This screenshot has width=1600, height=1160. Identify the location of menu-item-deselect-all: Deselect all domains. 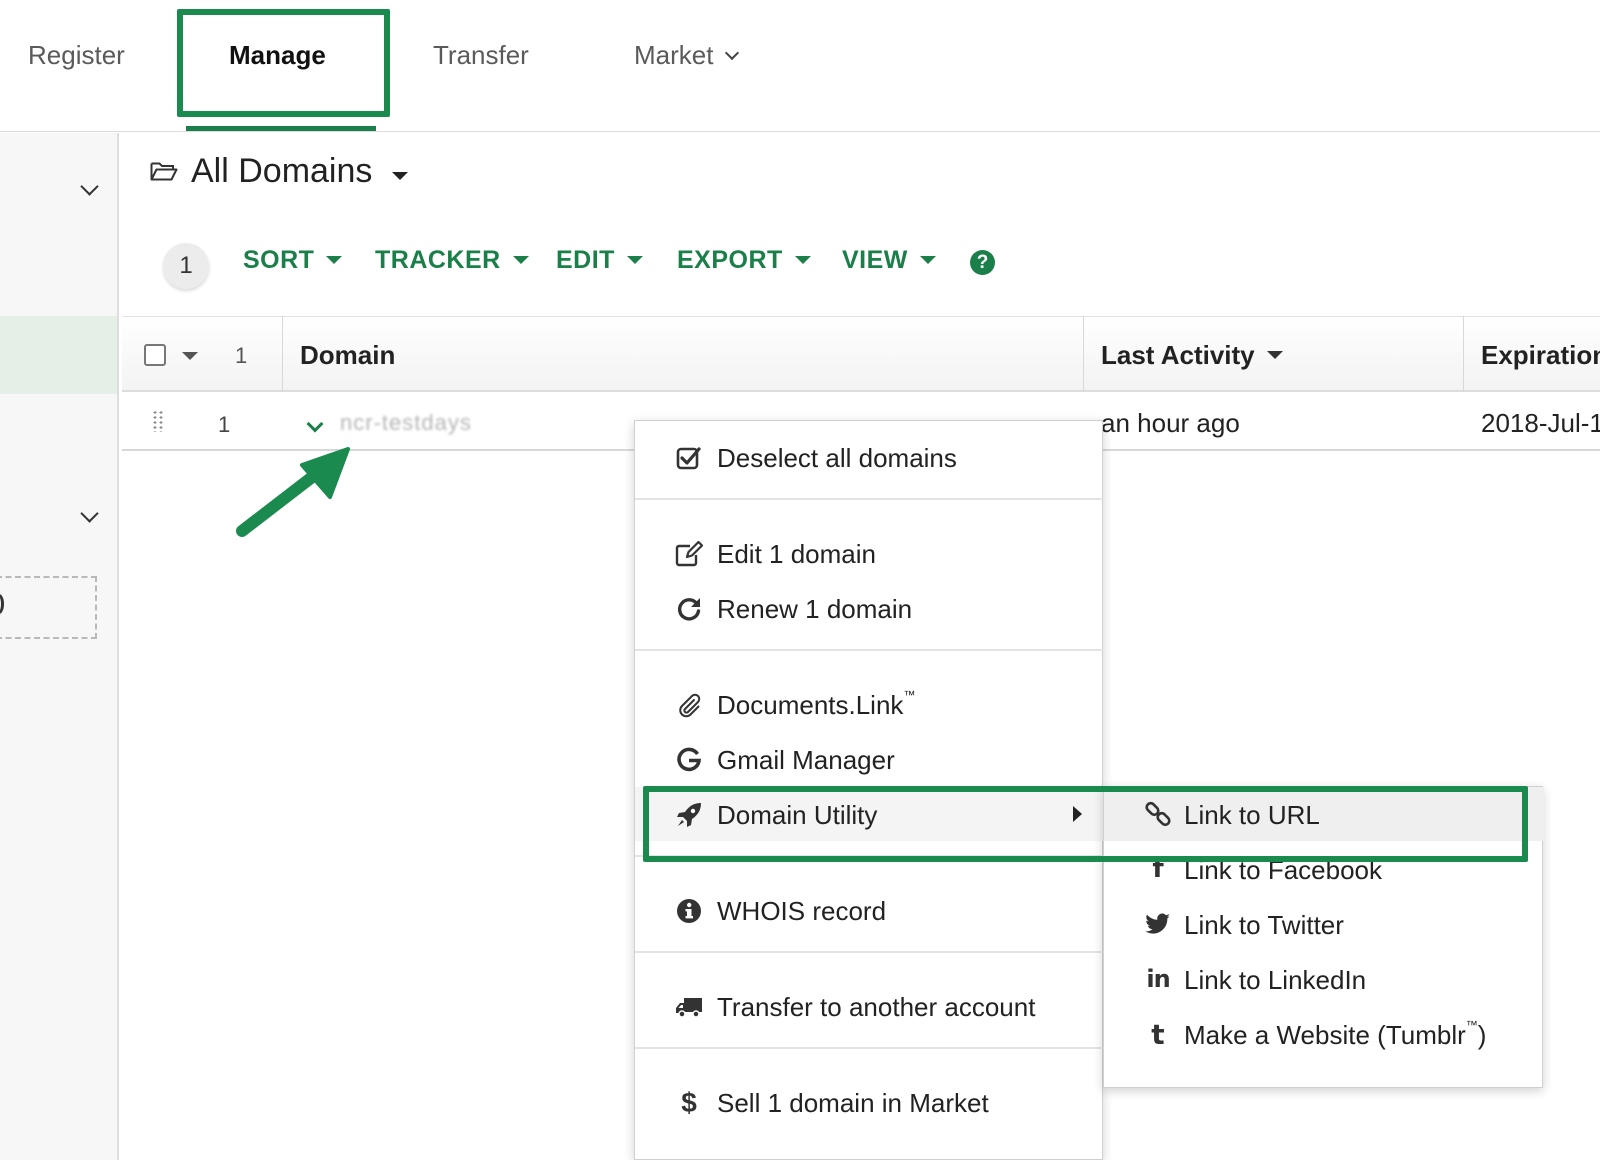
(869, 457).